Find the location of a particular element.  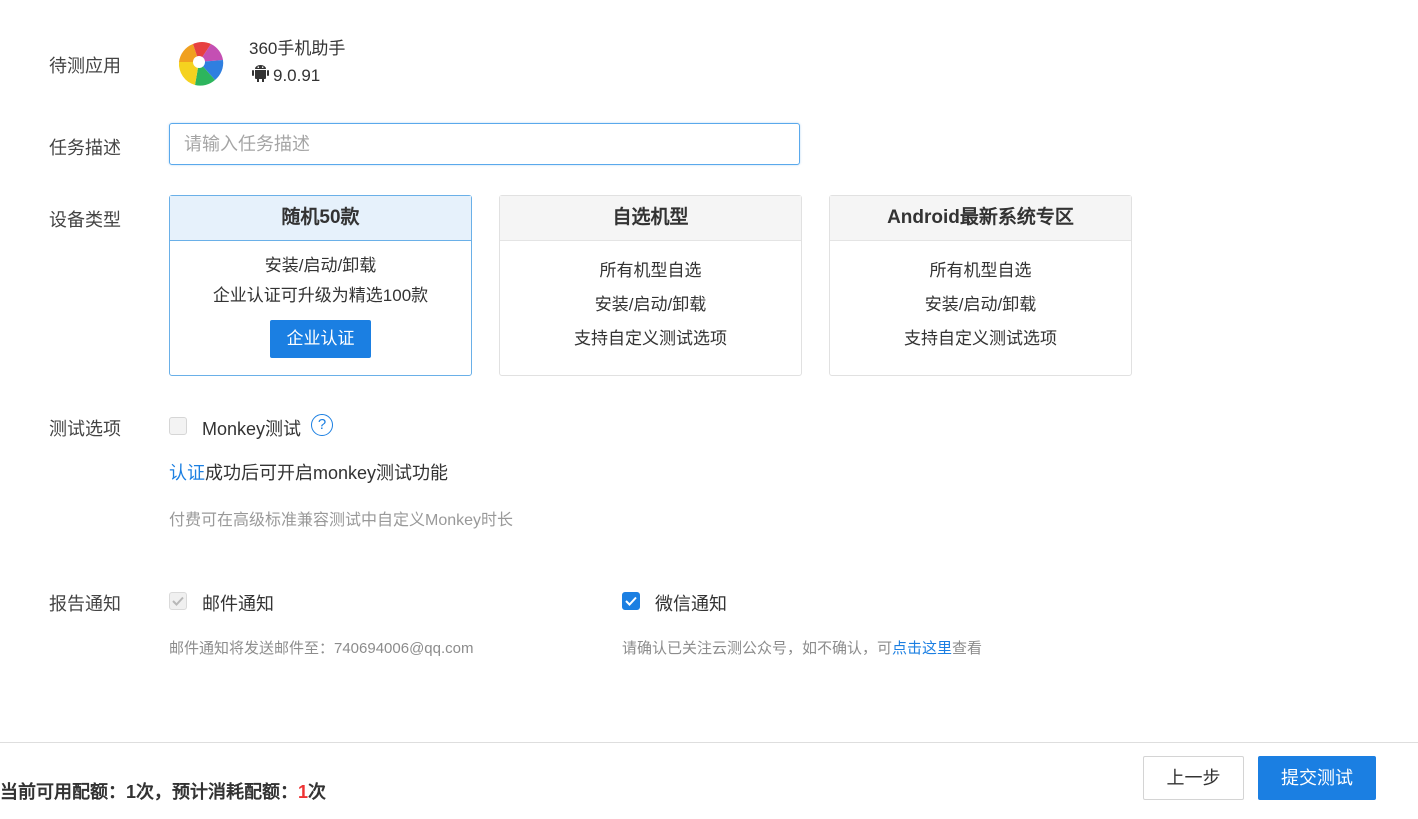

device-card-custom: 自选机型 所有机型自选 安装/启动/卸载 支持自定义测试选项 is located at coordinates (650, 285).